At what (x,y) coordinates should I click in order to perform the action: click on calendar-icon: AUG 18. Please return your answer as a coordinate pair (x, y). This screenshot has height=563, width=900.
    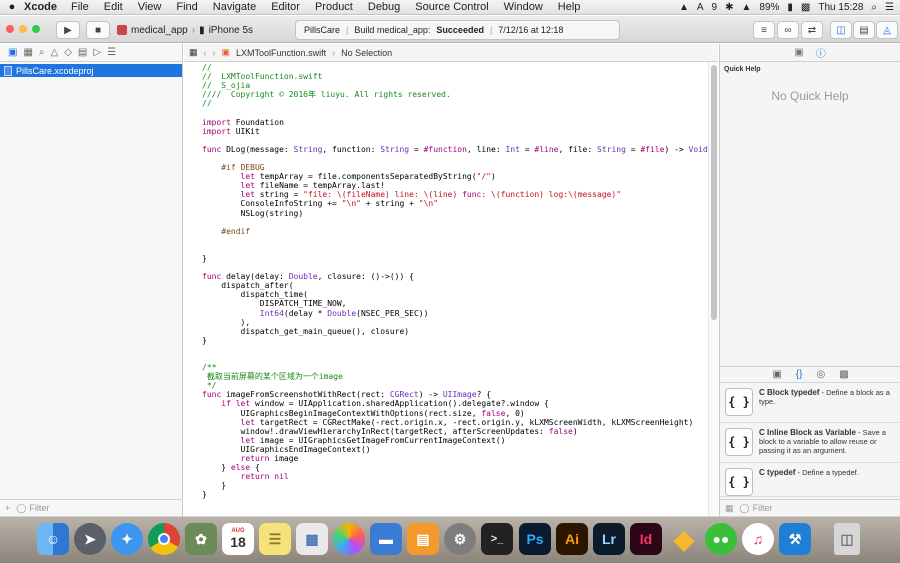
    Looking at the image, I should click on (238, 539).